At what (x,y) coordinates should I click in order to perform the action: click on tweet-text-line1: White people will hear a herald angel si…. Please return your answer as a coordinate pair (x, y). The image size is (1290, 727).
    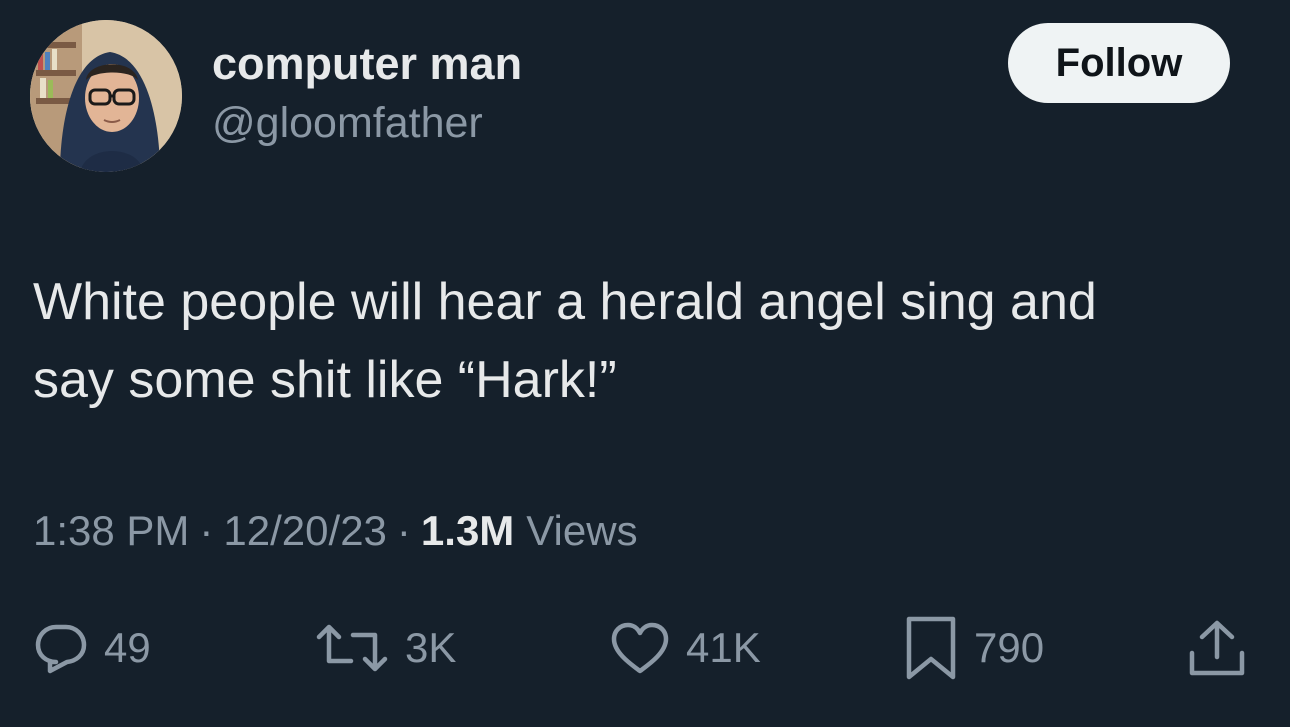
    Looking at the image, I should click on (565, 302).